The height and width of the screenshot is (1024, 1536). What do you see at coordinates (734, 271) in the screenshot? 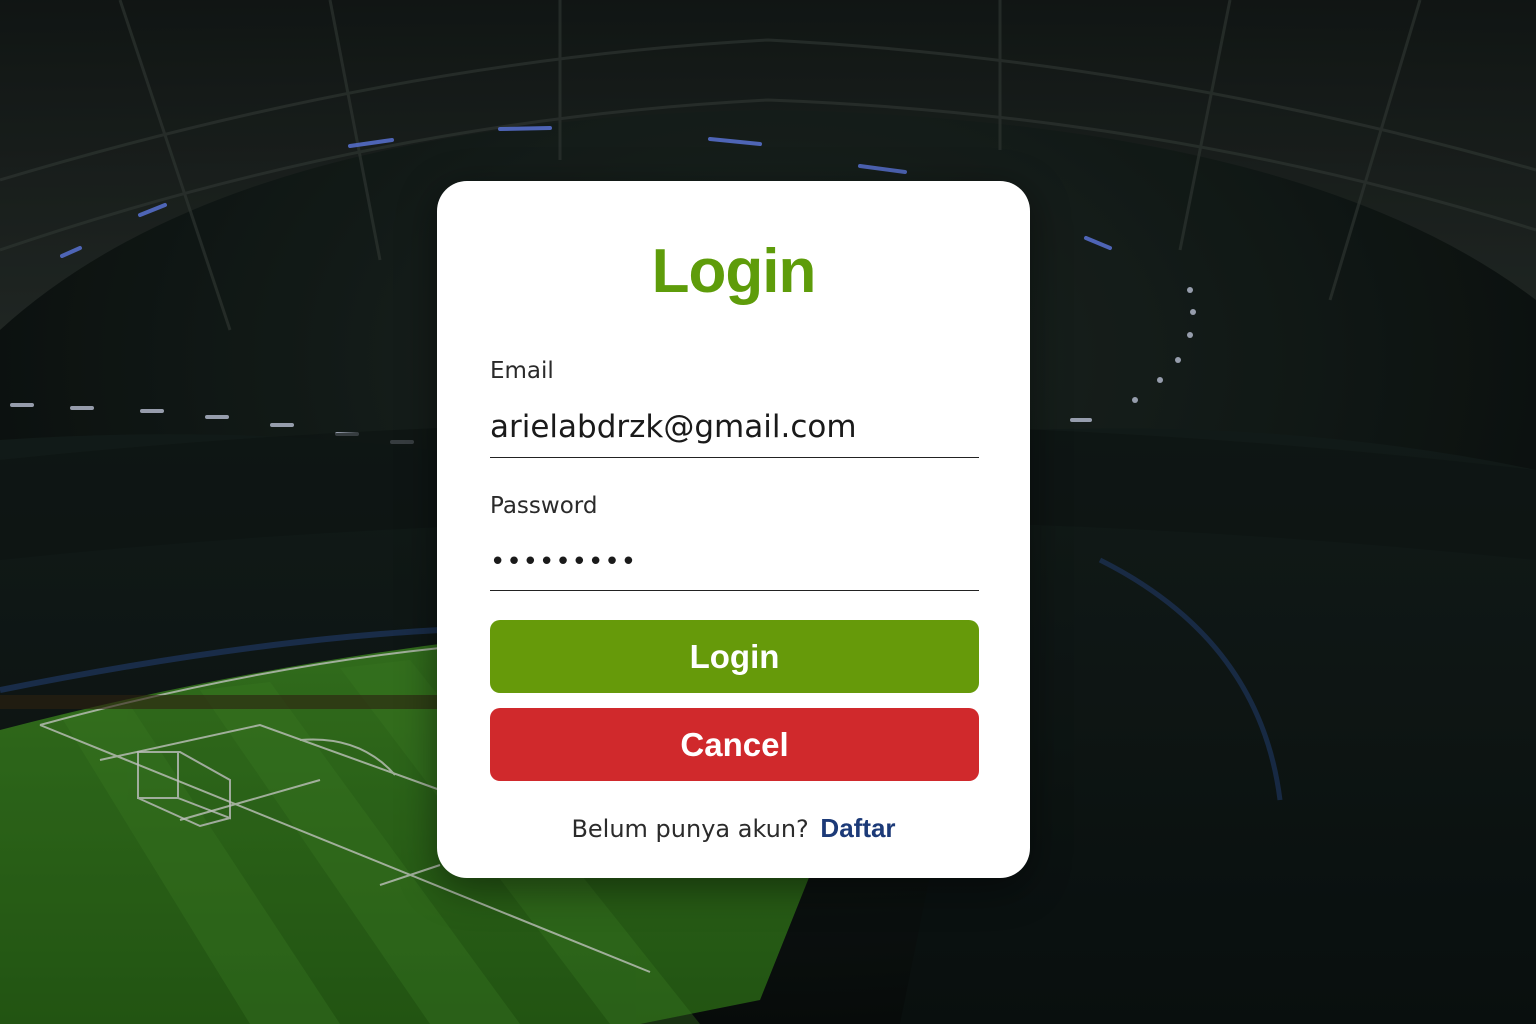
I see `login-title: Login` at bounding box center [734, 271].